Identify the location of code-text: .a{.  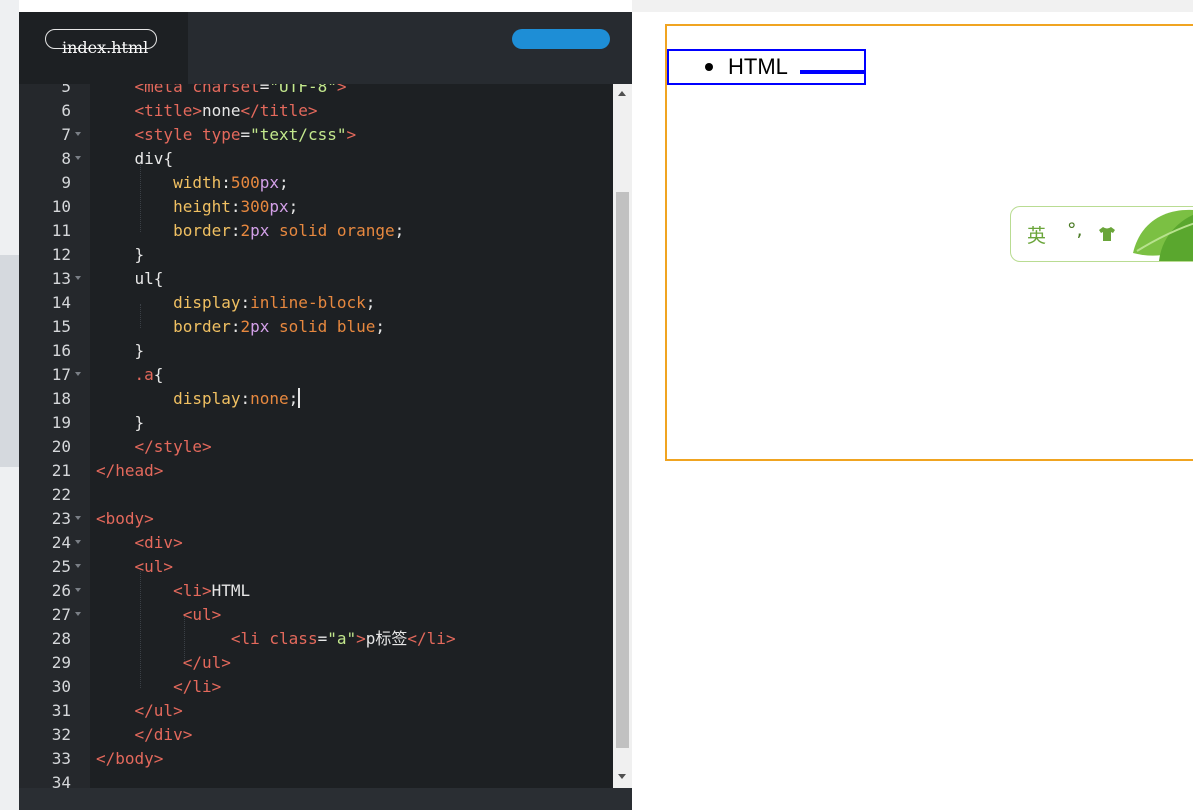
(149, 374).